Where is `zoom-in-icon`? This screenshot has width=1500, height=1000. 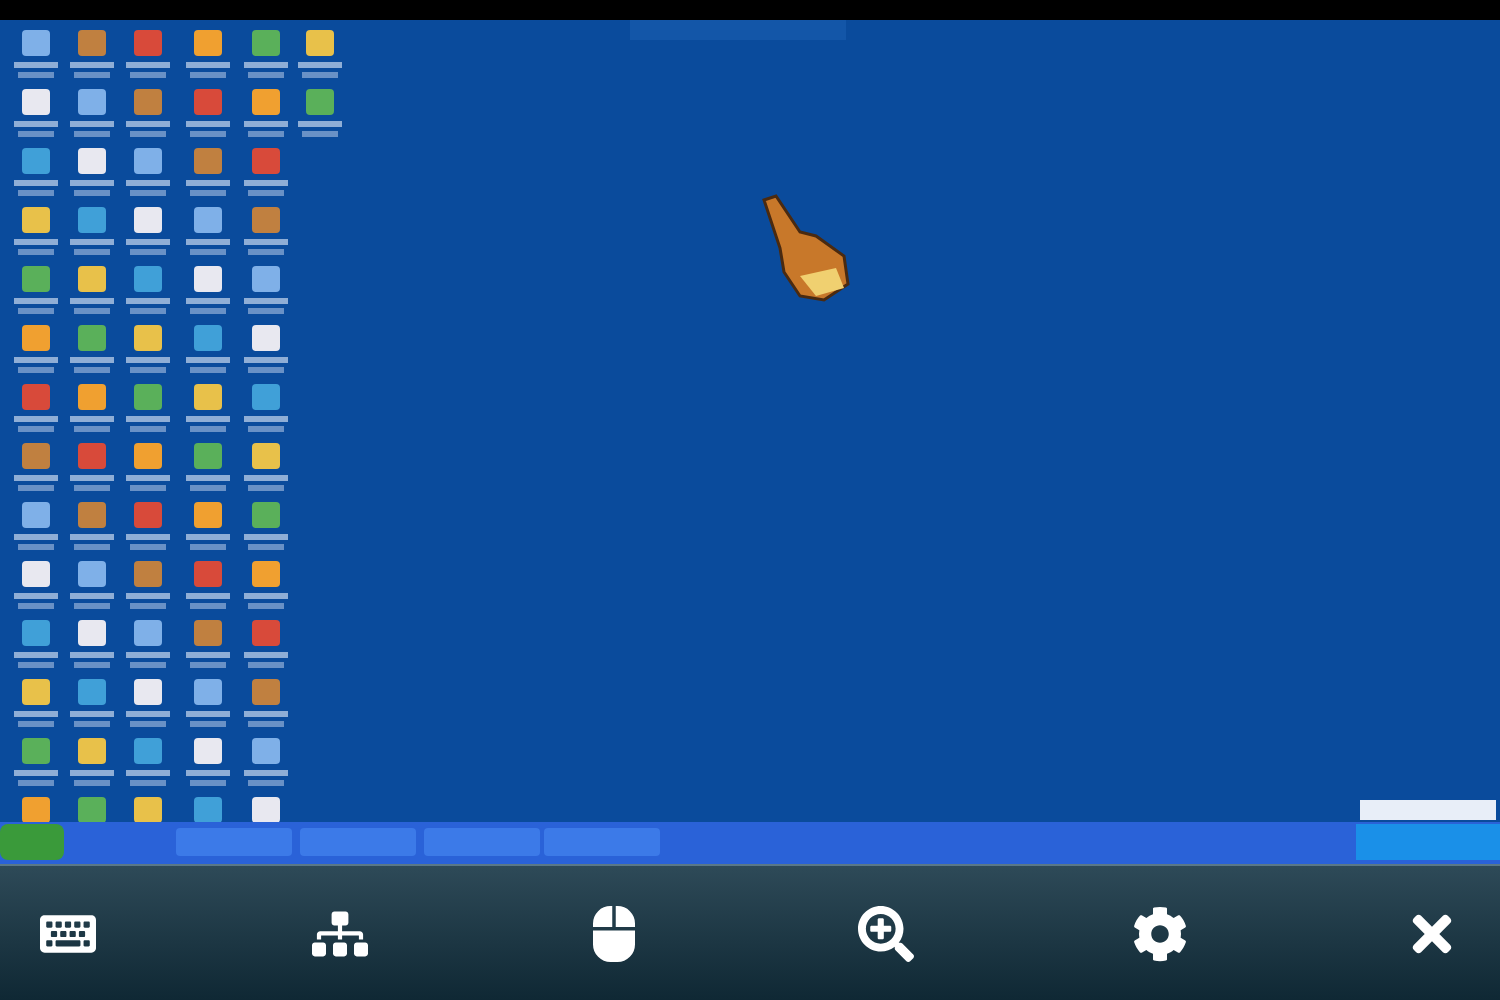 zoom-in-icon is located at coordinates (886, 933).